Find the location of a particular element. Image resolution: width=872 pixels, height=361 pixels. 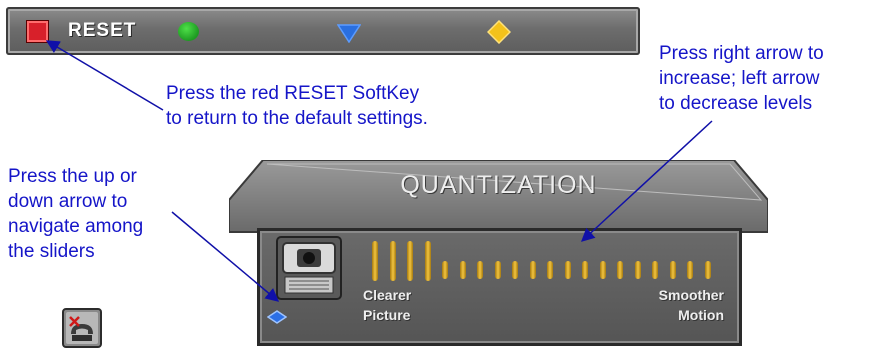

reset-arrow is located at coordinates (104, 75).